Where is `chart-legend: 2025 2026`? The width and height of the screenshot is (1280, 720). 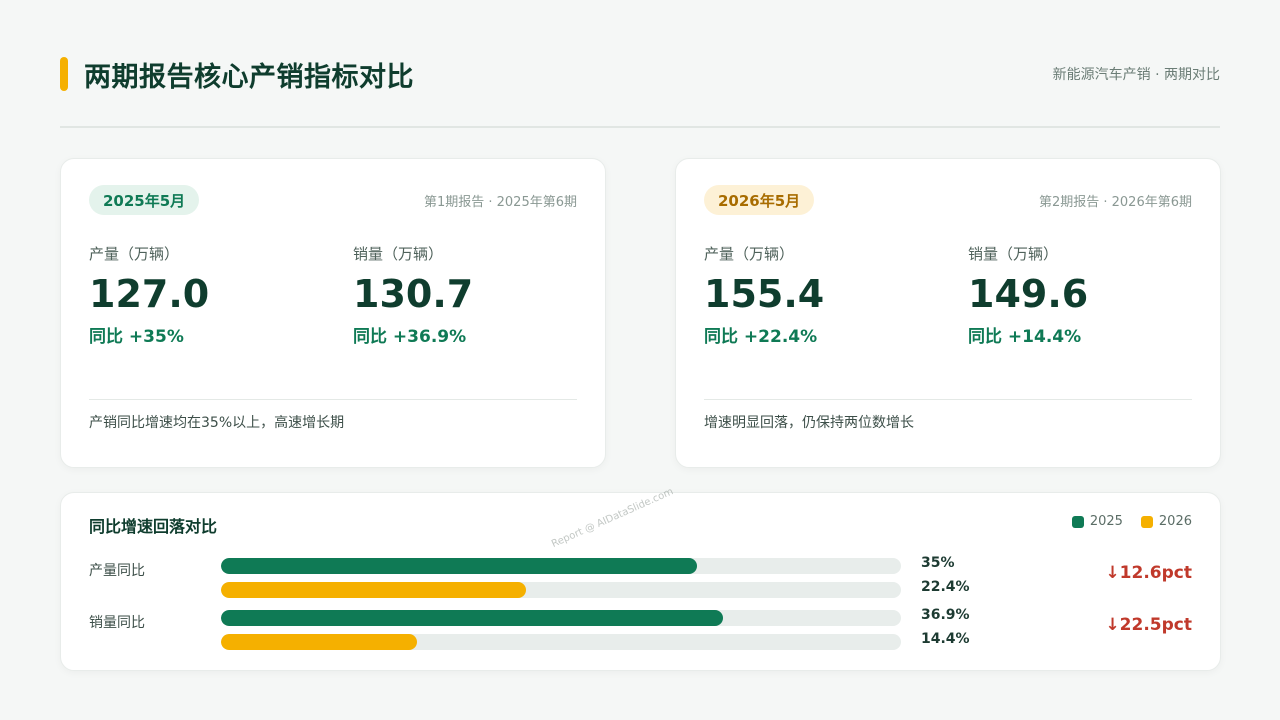
chart-legend: 2025 2026 is located at coordinates (1123, 521).